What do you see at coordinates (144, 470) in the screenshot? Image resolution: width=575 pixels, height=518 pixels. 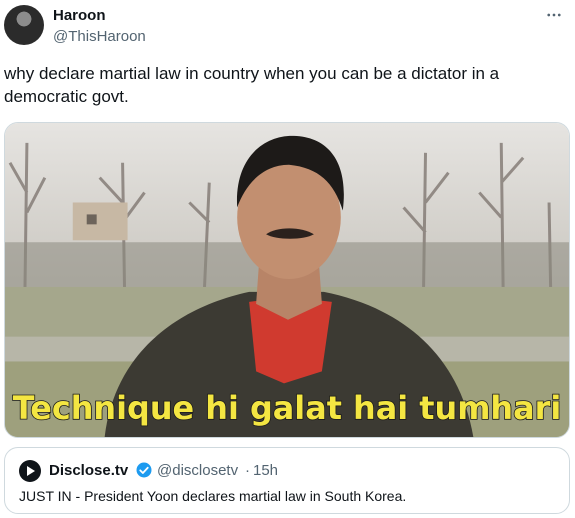 I see `verified-badge-icon` at bounding box center [144, 470].